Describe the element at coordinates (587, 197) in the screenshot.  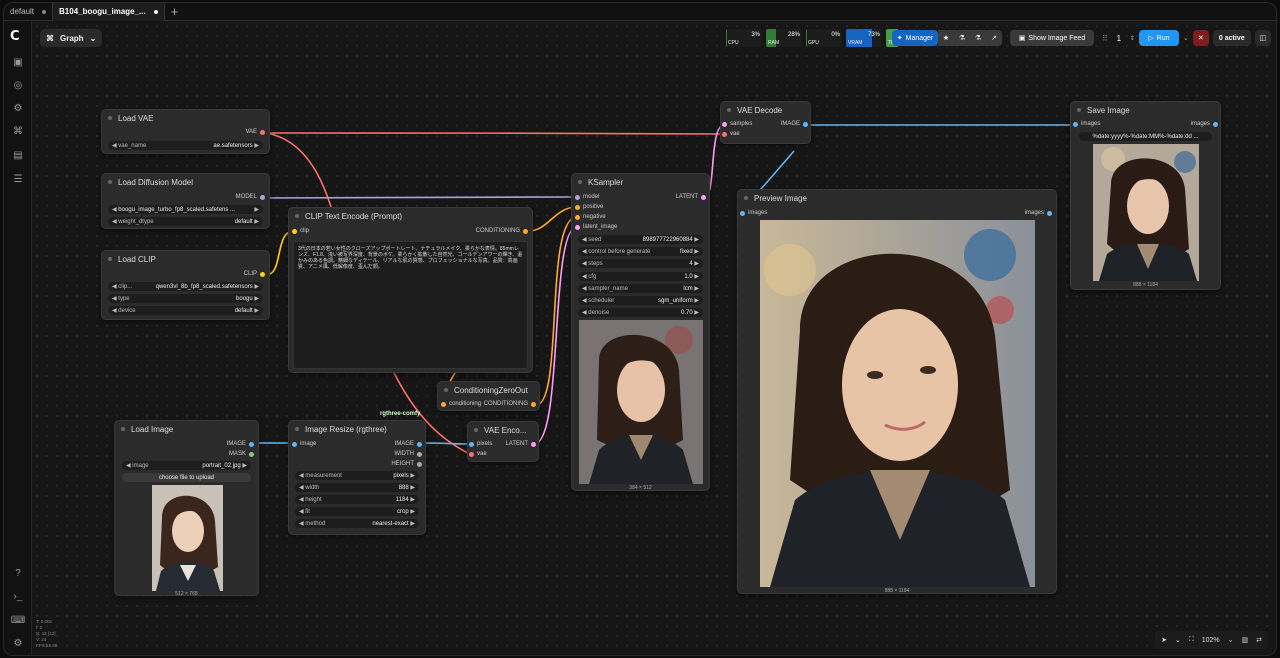
I see `input-model: model` at that location.